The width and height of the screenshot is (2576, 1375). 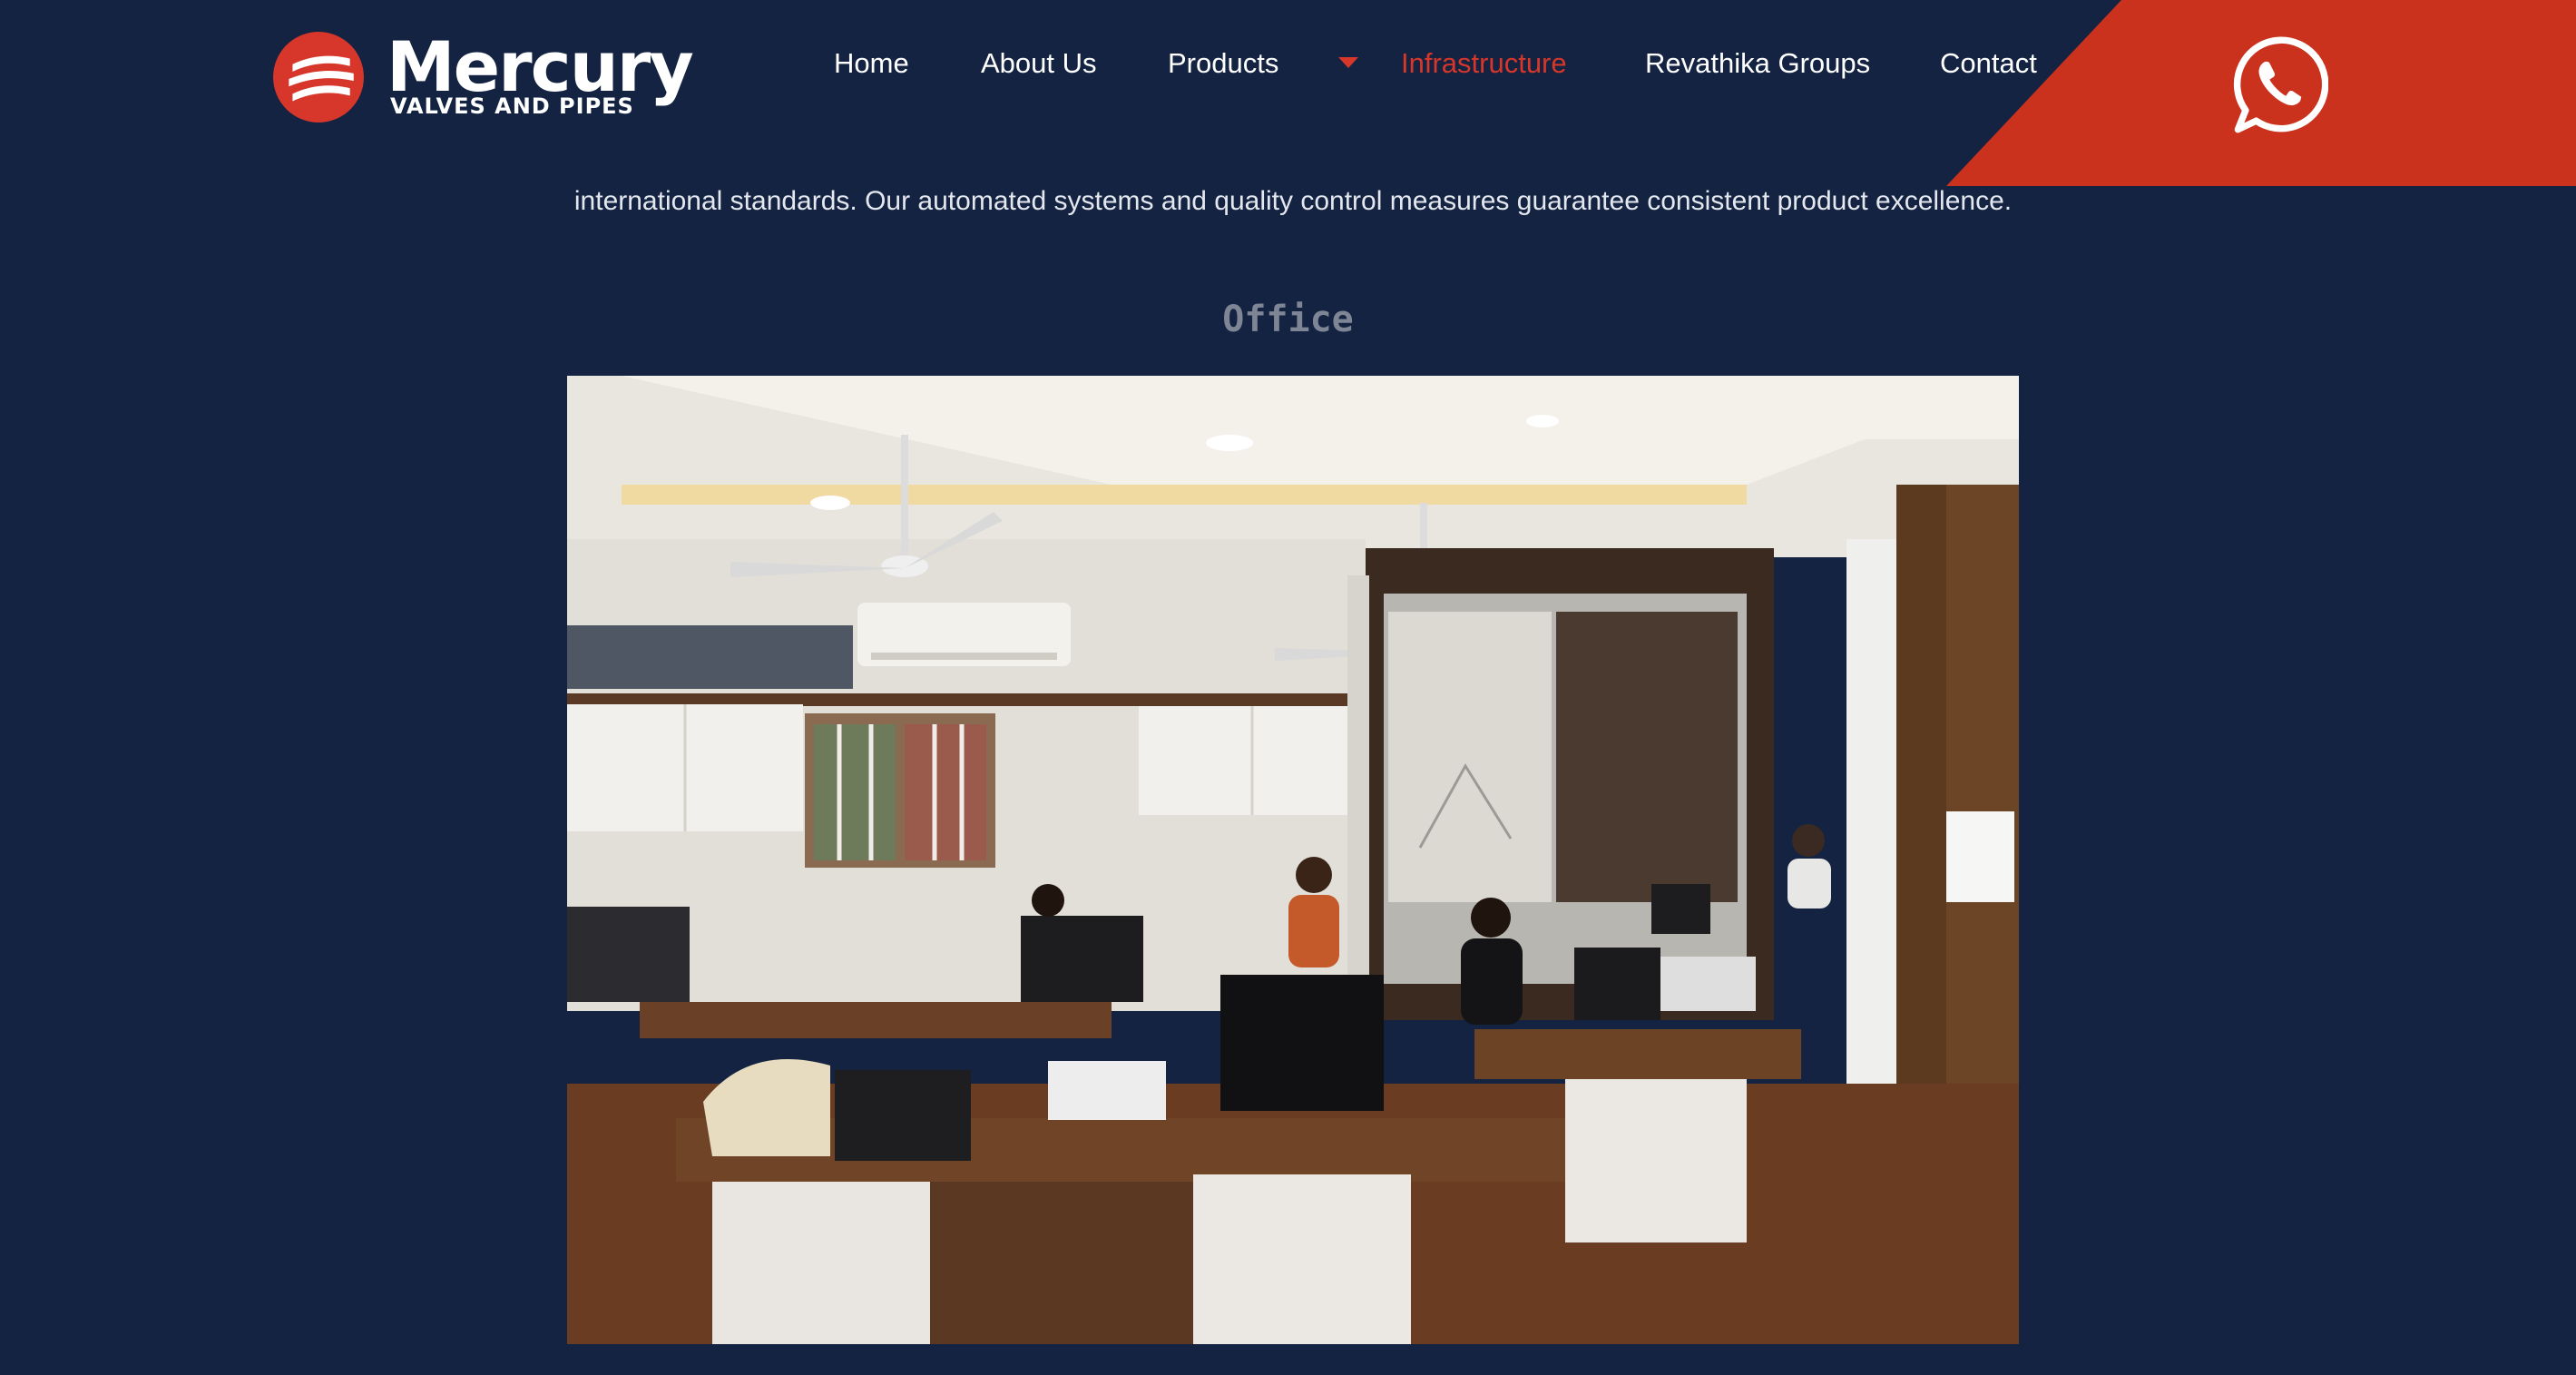 I want to click on nav-about-us: About Us, so click(x=1039, y=63).